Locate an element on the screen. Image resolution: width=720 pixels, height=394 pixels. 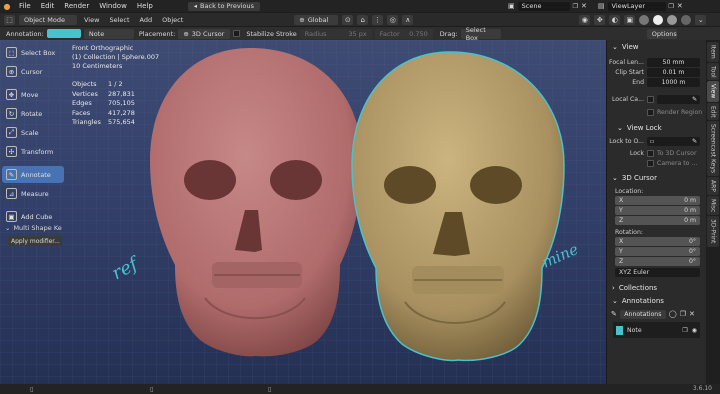
annotations-datablock-field: Annotations is located at coordinates (642, 314).